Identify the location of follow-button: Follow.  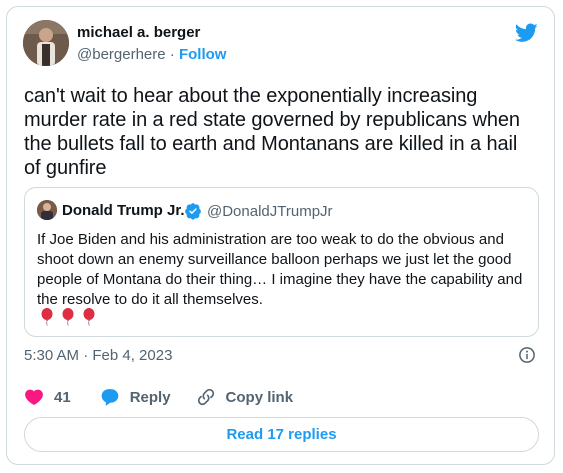
(203, 54).